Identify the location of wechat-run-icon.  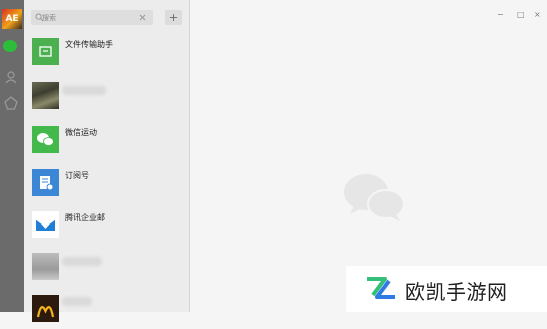
(45, 139).